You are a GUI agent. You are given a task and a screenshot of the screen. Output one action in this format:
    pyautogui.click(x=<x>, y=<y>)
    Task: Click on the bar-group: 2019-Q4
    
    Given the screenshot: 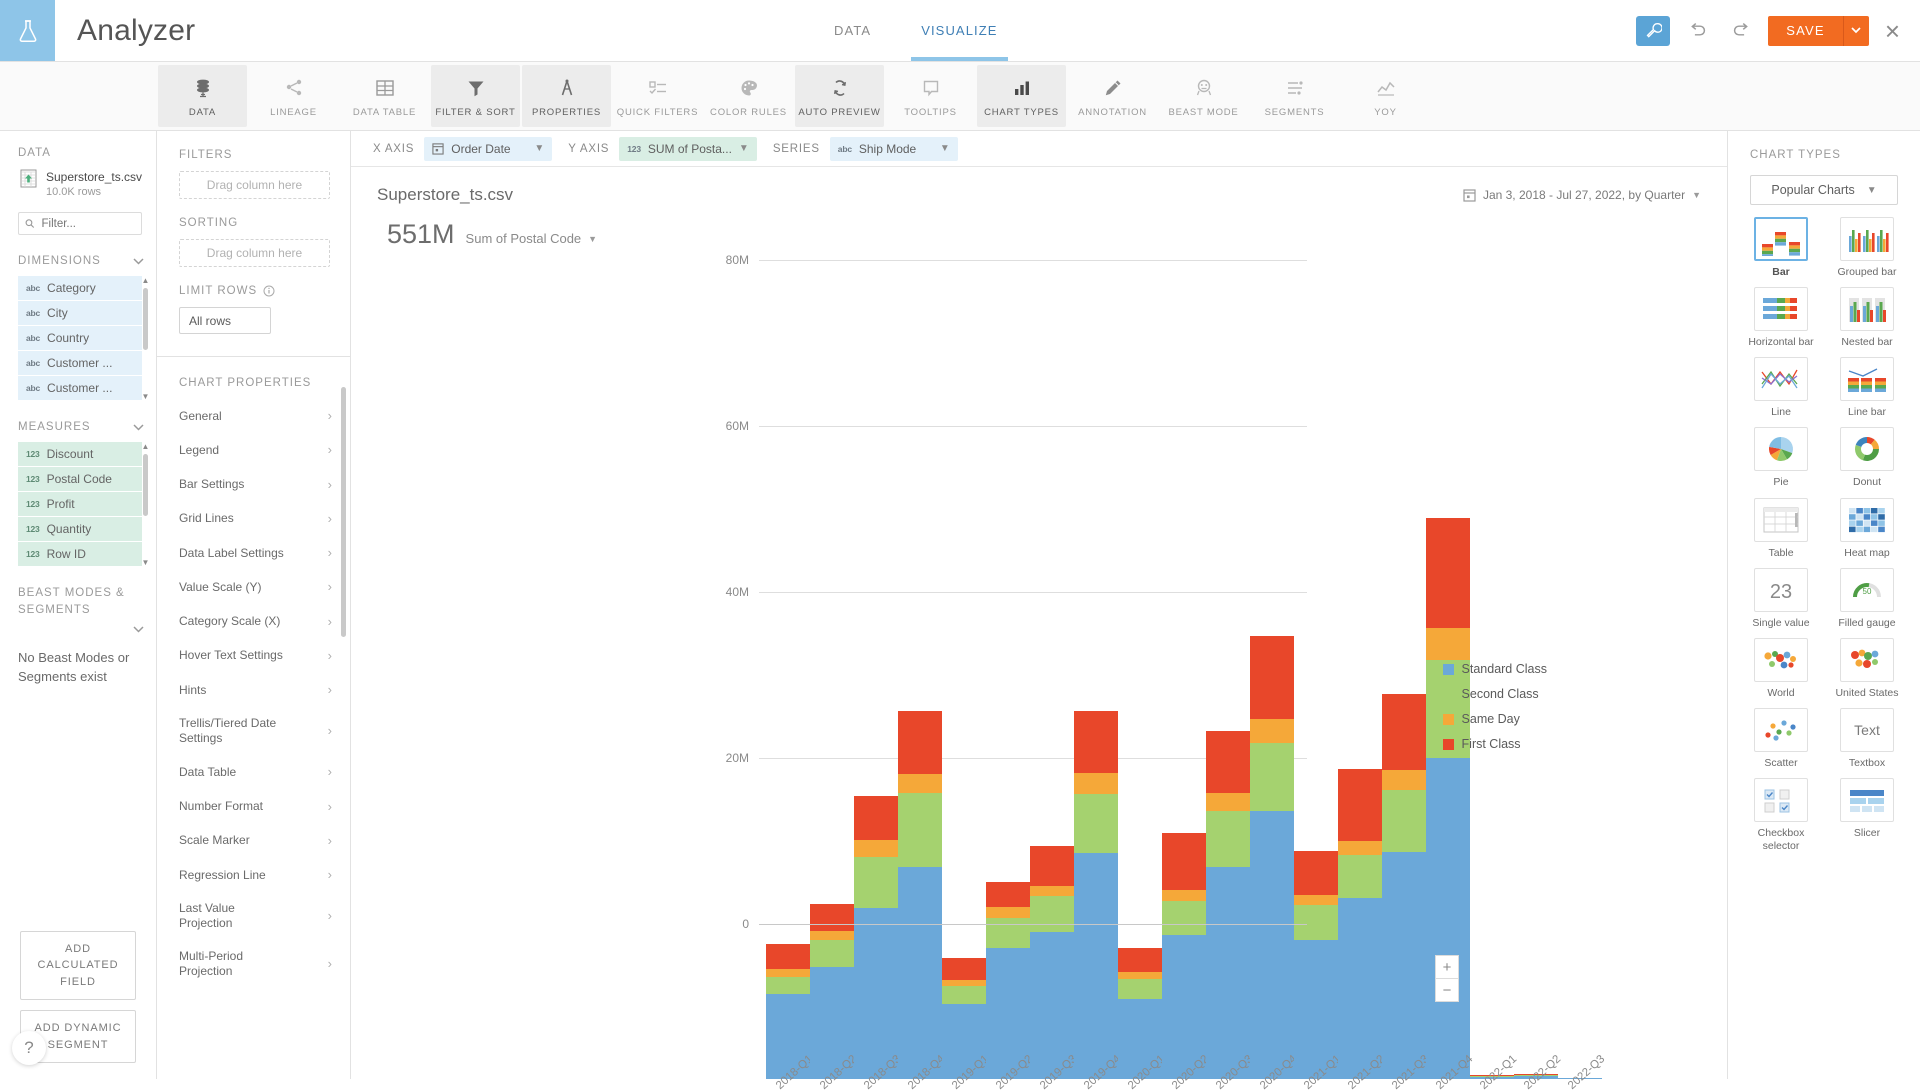 What is the action you would take?
    pyautogui.click(x=1096, y=747)
    